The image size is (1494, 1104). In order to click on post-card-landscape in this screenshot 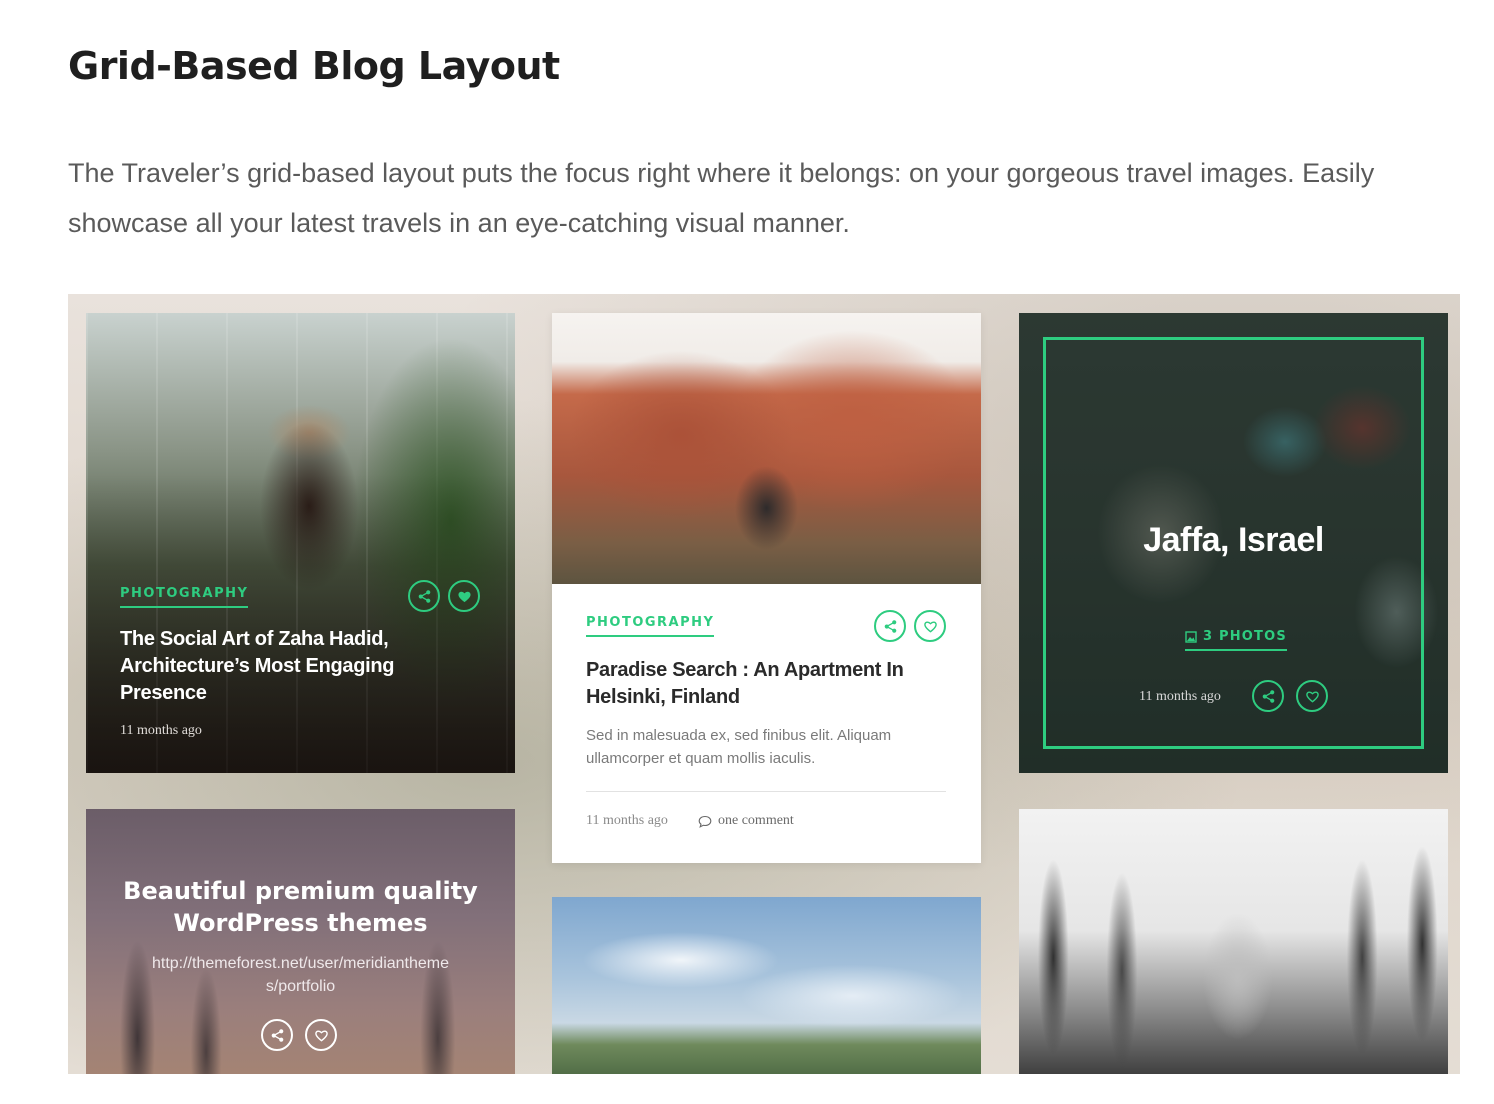, I will do `click(766, 985)`.